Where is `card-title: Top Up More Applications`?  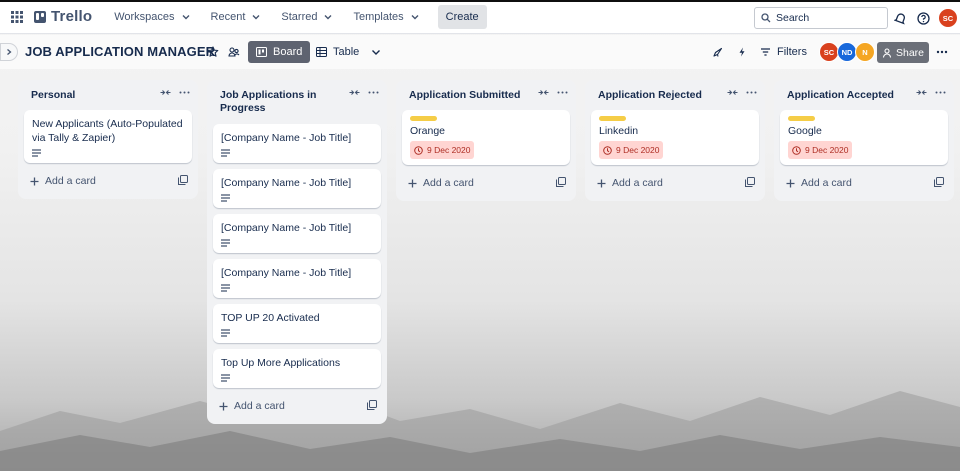 card-title: Top Up More Applications is located at coordinates (281, 363).